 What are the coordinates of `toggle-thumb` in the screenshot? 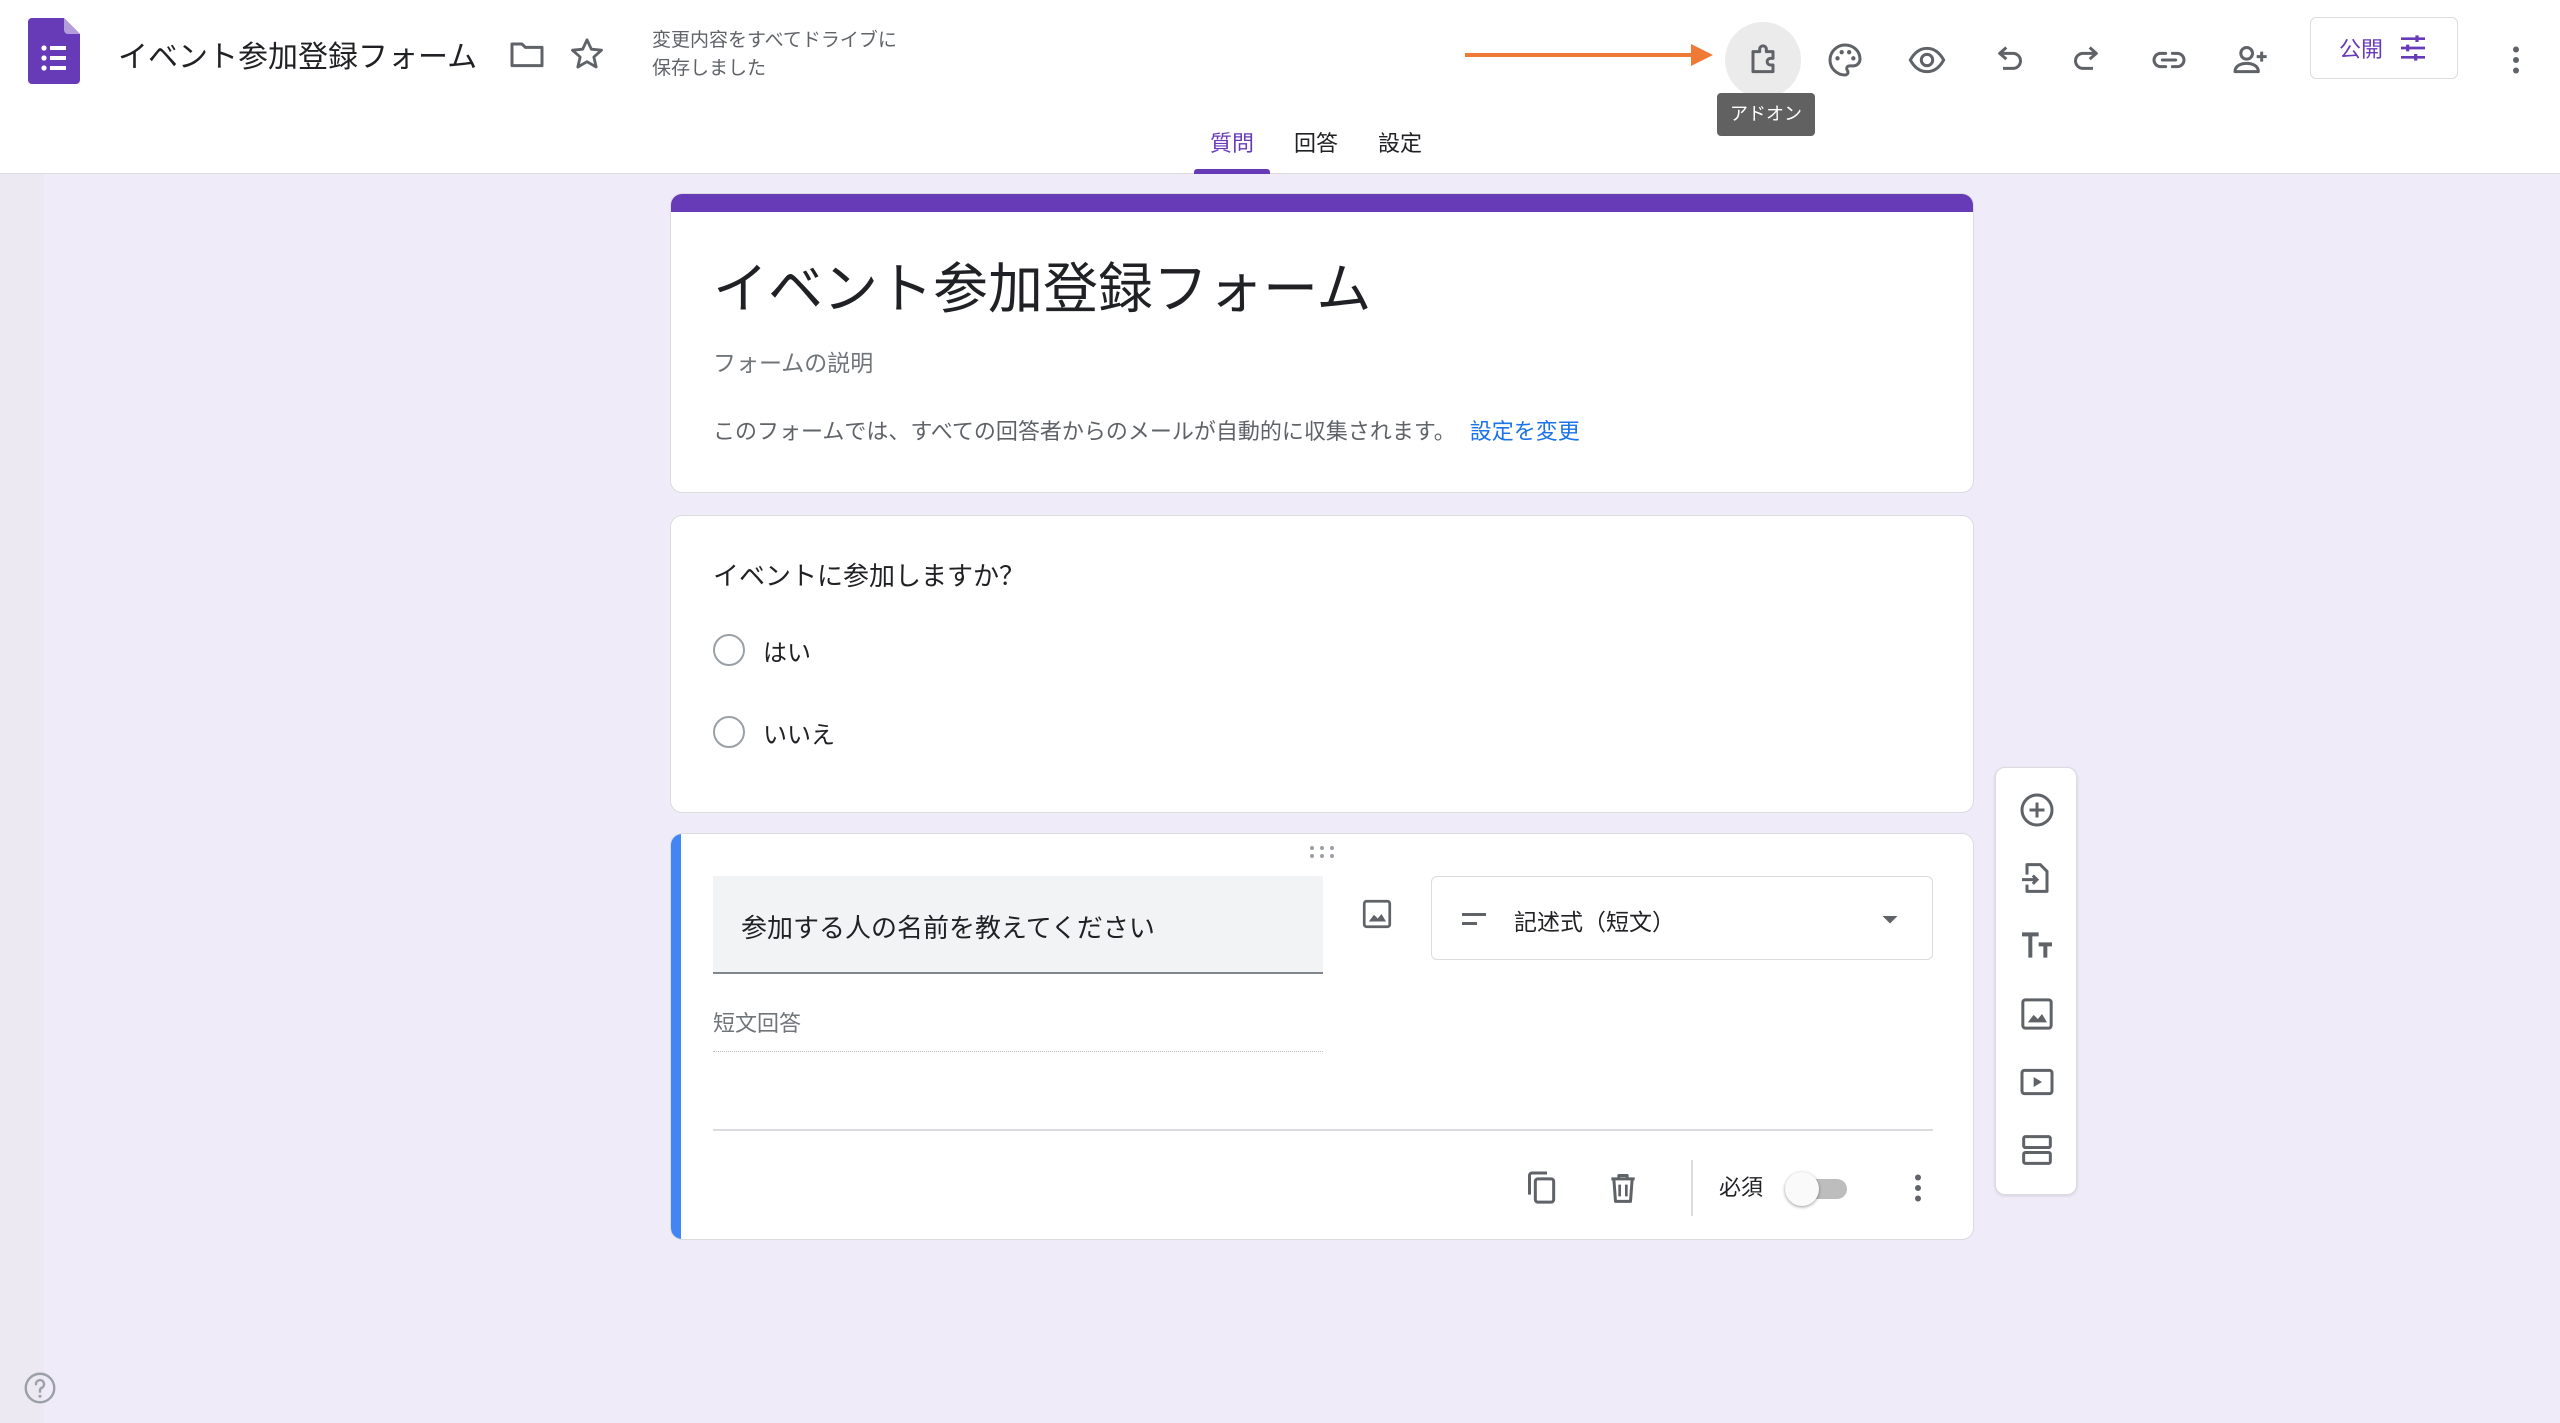 It's located at (1802, 1189).